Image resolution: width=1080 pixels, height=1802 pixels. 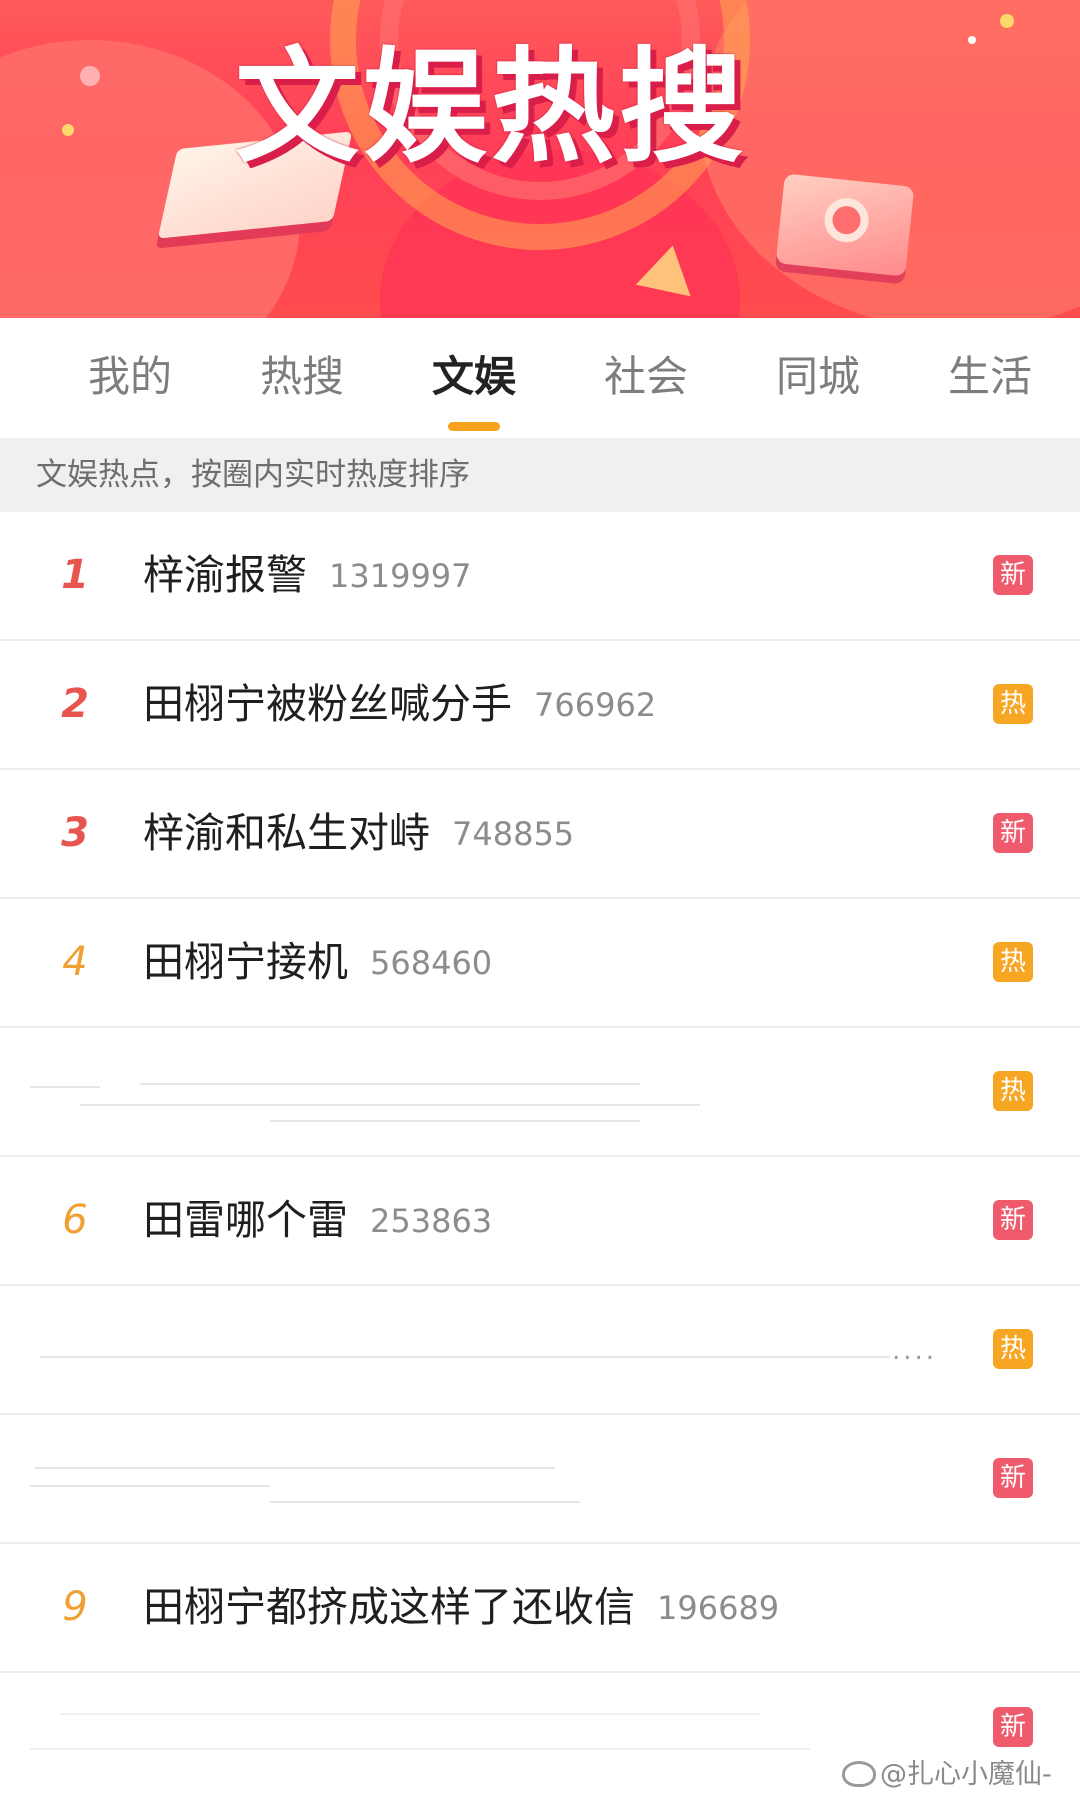 What do you see at coordinates (491, 108) in the screenshot?
I see `banner-title: 文娱热搜` at bounding box center [491, 108].